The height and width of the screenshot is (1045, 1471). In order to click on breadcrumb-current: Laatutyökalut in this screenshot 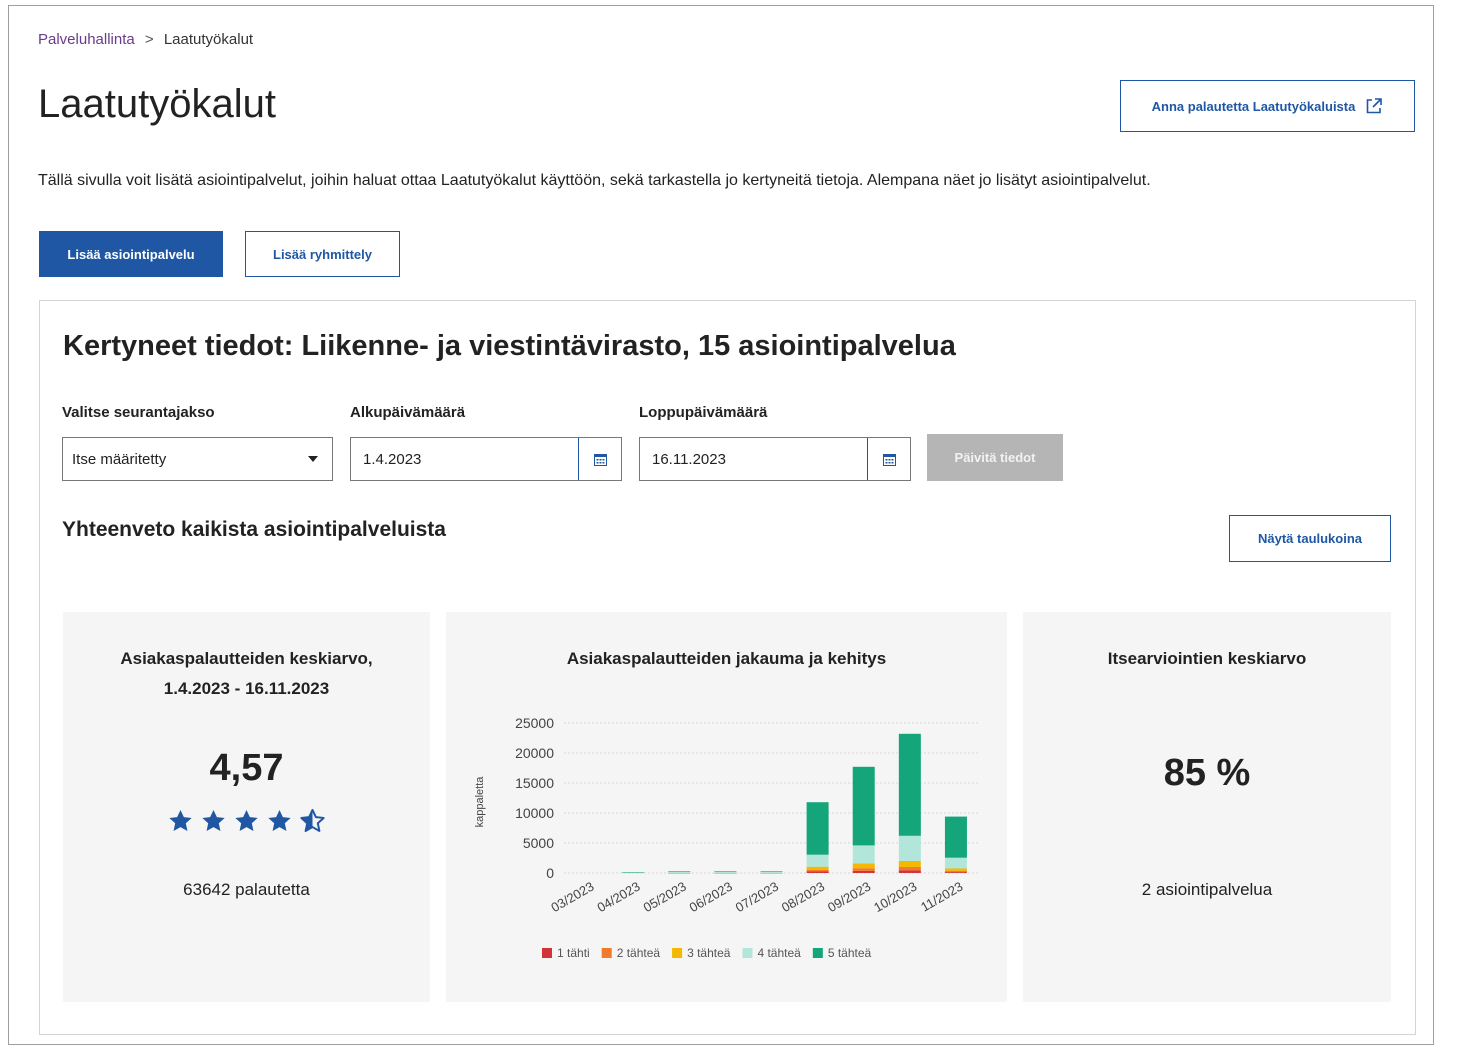, I will do `click(208, 39)`.